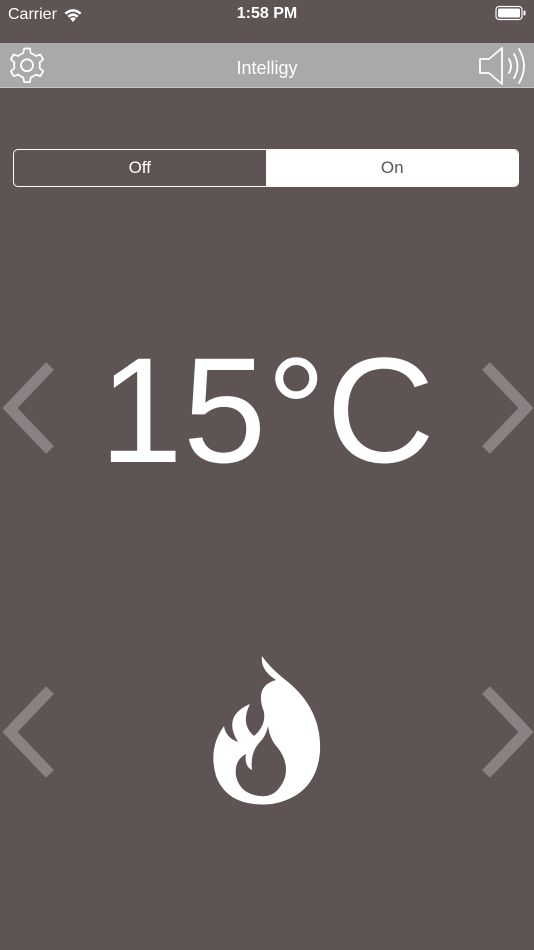  Describe the element at coordinates (267, 410) in the screenshot. I see `temperature-value: 15°C` at that location.